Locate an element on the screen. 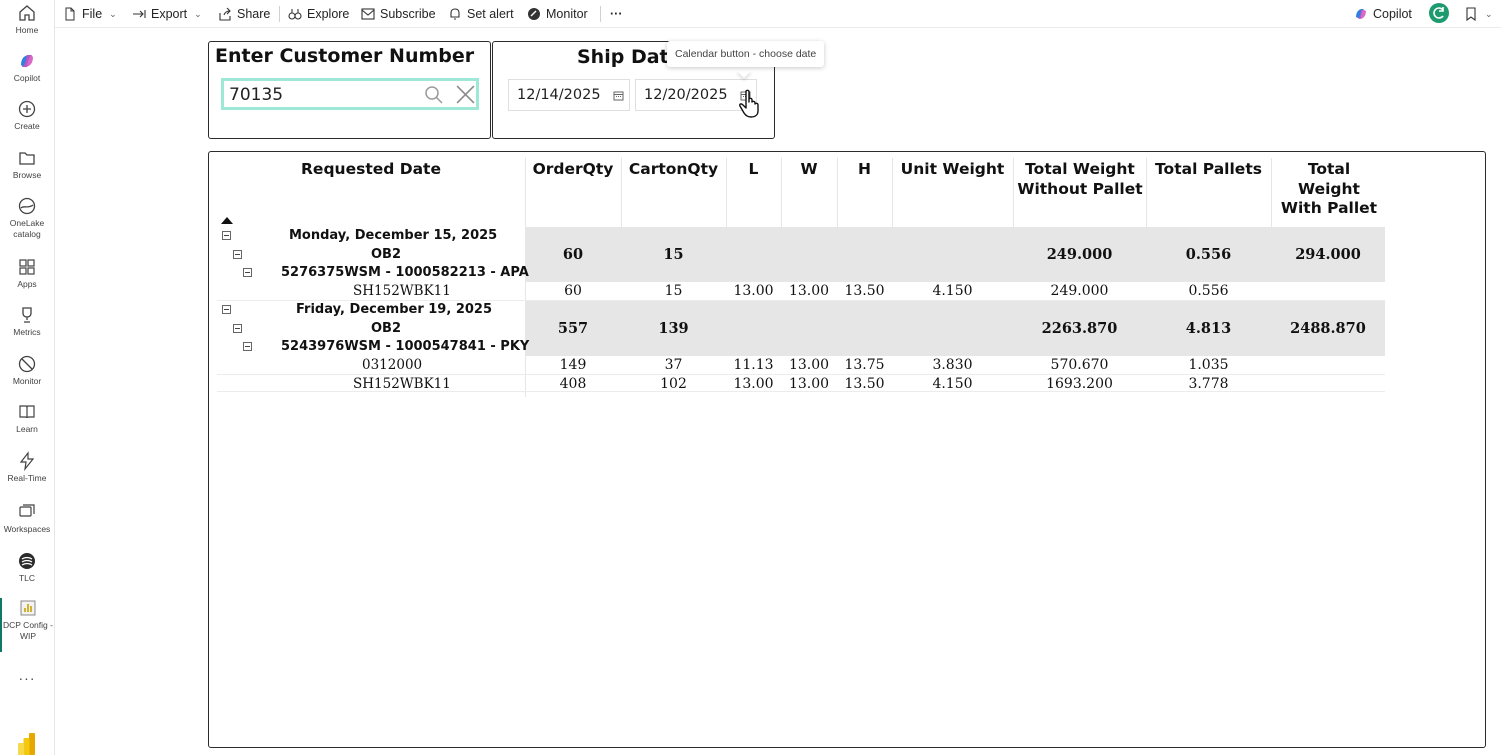  export-menu: Export ⌄ is located at coordinates (167, 14).